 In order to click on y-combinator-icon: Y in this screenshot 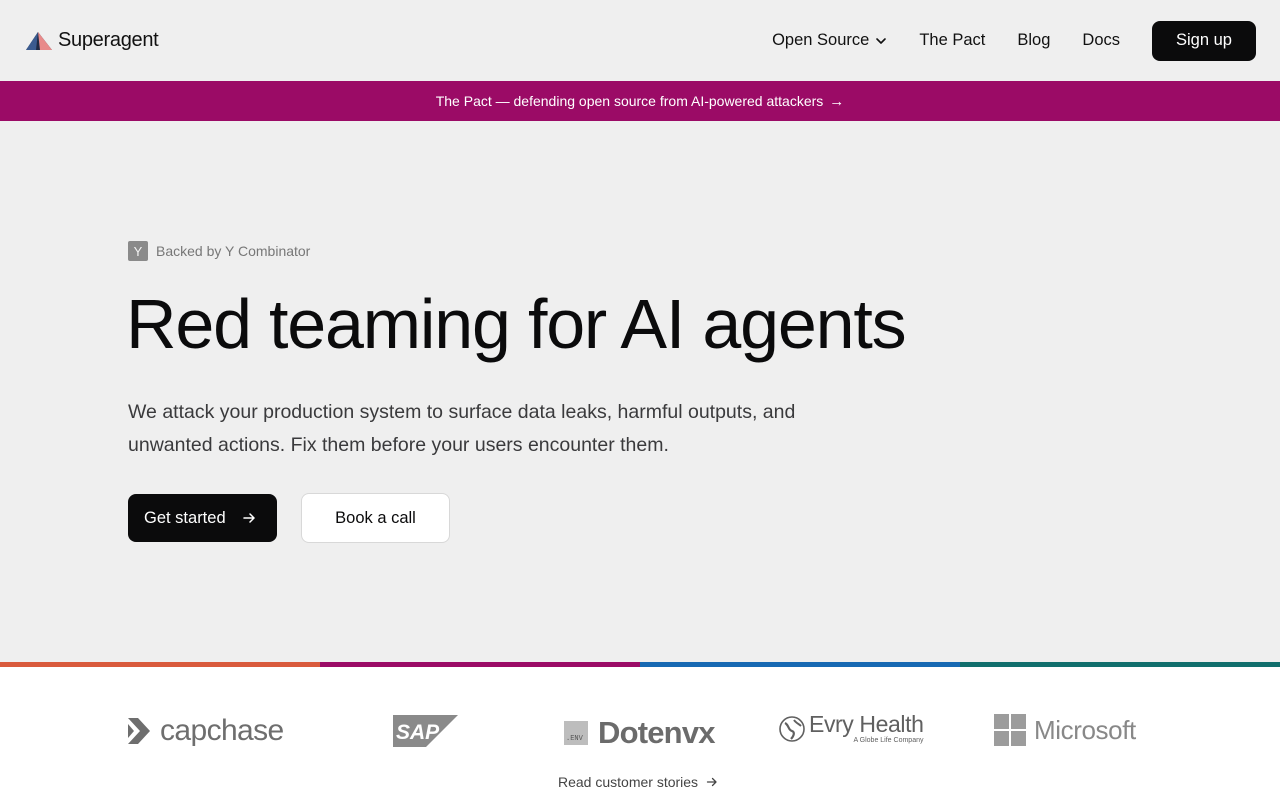, I will do `click(138, 251)`.